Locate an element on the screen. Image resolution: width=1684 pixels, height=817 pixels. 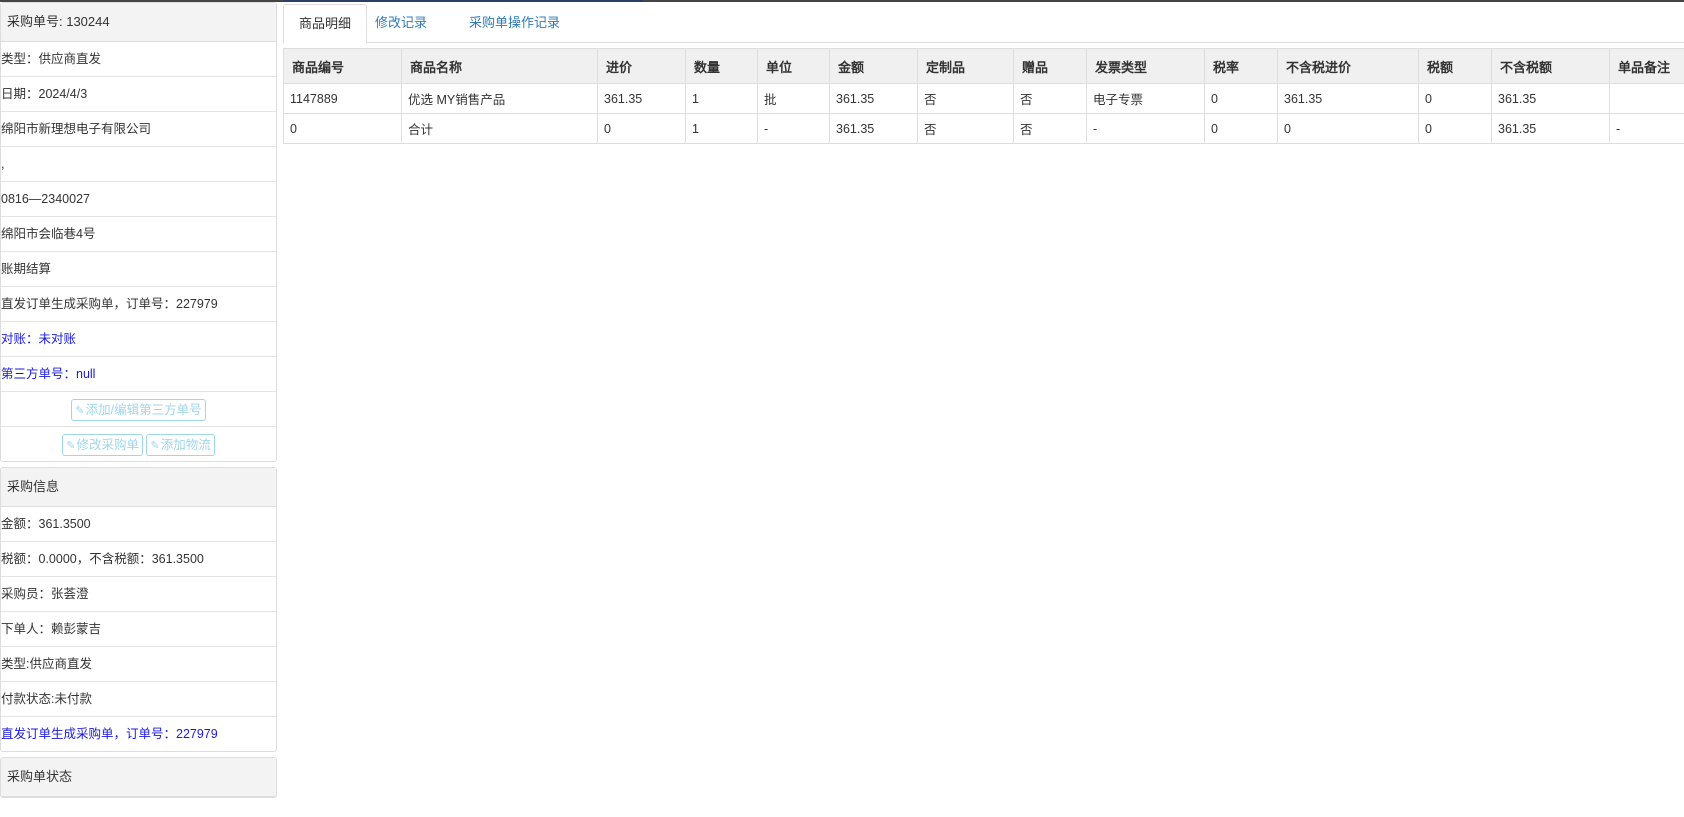
cell-purchase-price: 361.35 is located at coordinates (641, 98).